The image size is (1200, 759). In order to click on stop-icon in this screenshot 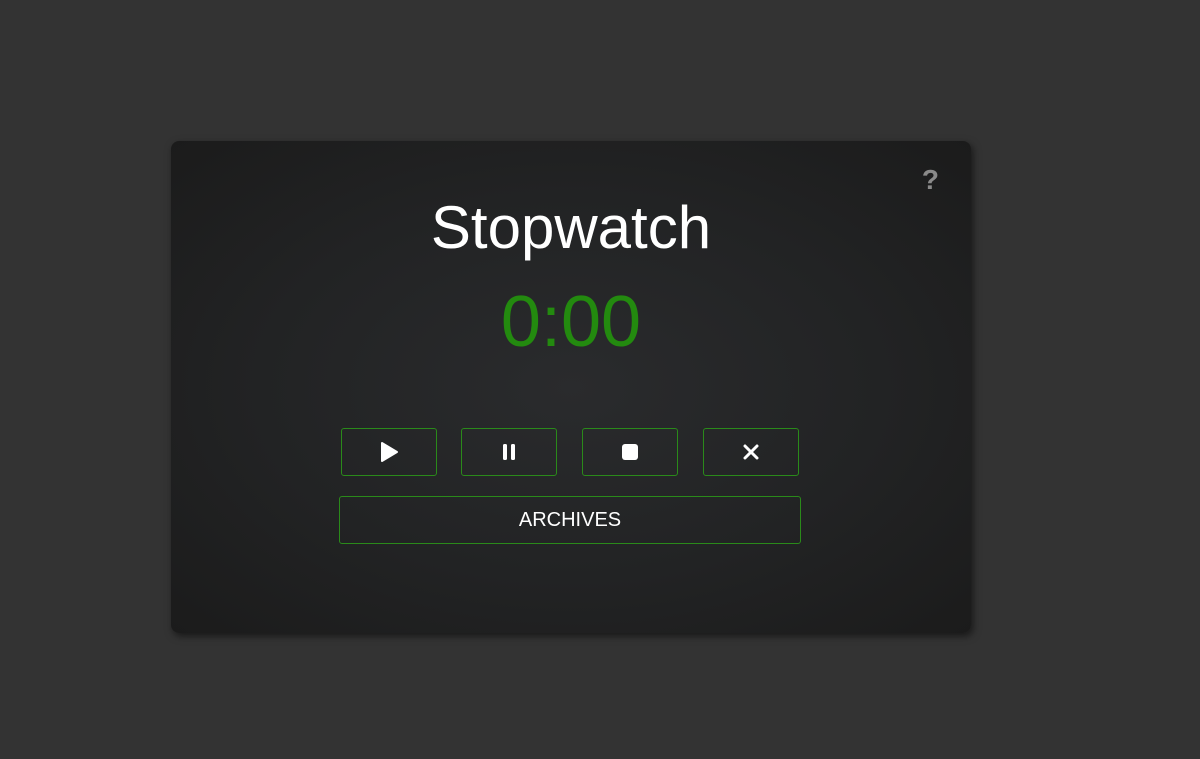, I will do `click(630, 452)`.